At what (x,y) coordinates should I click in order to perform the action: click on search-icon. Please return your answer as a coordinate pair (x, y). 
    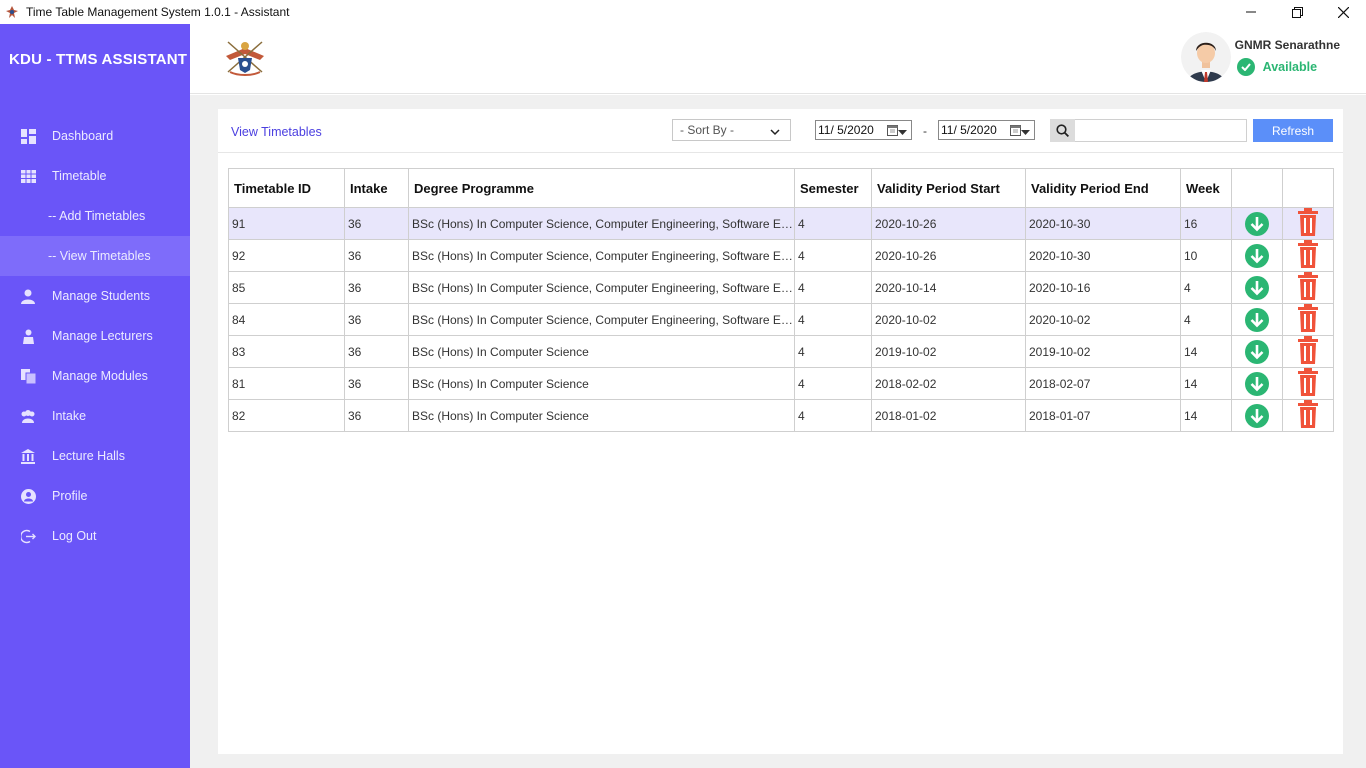
    Looking at the image, I should click on (1062, 130).